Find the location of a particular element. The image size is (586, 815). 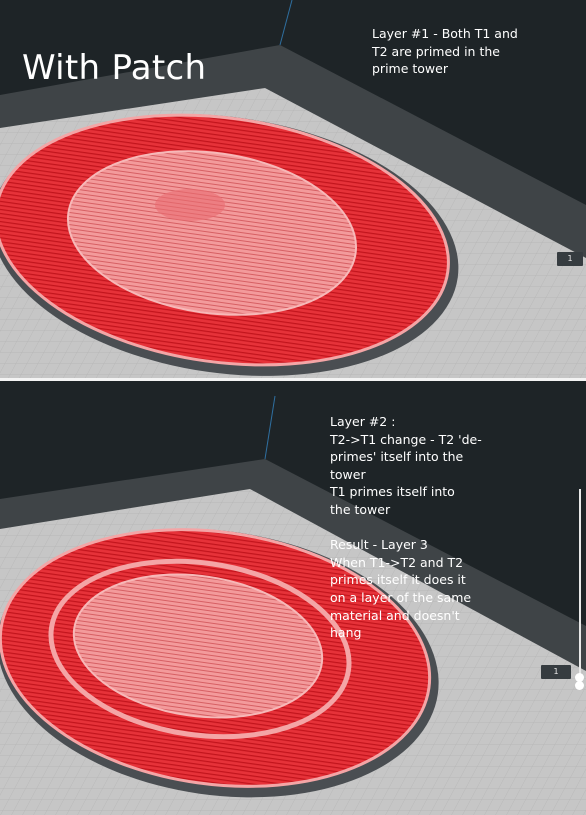

annotation-line: T2->T1 change - T2 'de- is located at coordinates (406, 439).